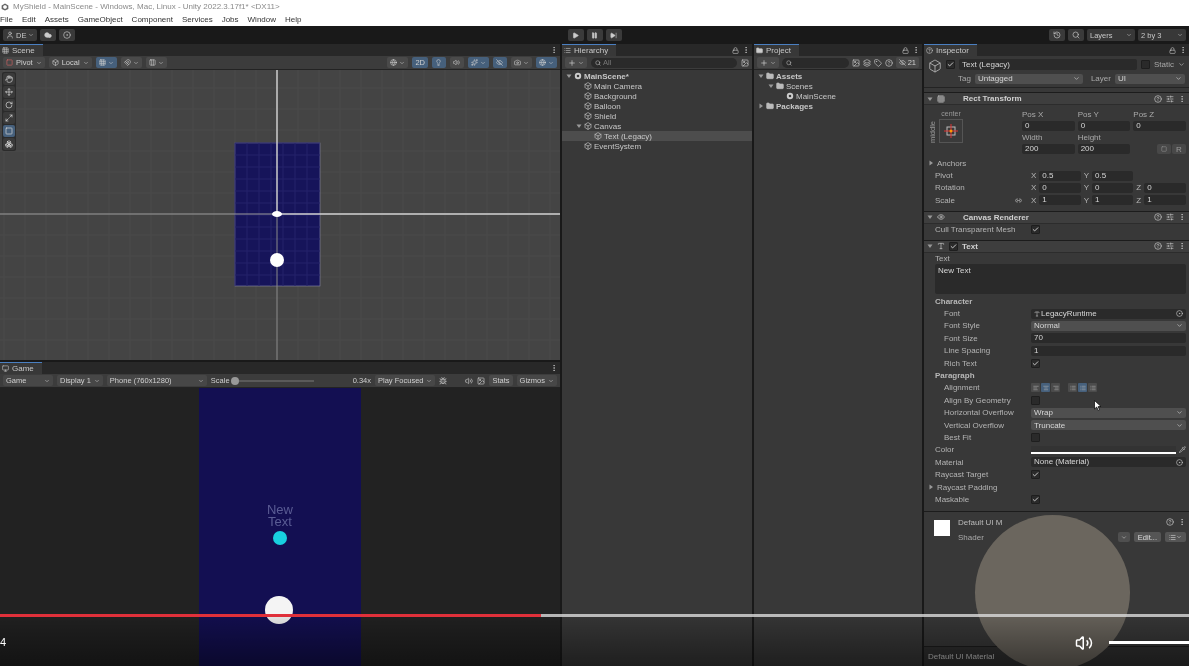  I want to click on tree-item: Balloon, so click(657, 106).